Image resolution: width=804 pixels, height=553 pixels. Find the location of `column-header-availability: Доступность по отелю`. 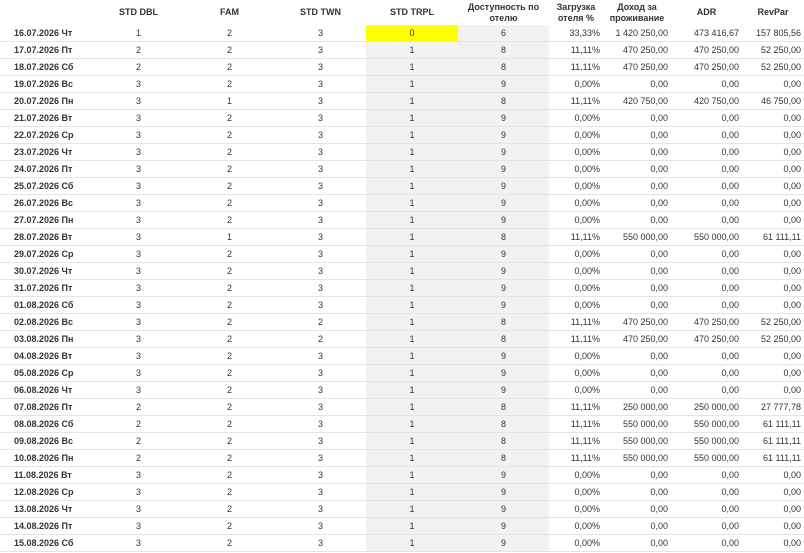

column-header-availability: Доступность по отелю is located at coordinates (503, 12).